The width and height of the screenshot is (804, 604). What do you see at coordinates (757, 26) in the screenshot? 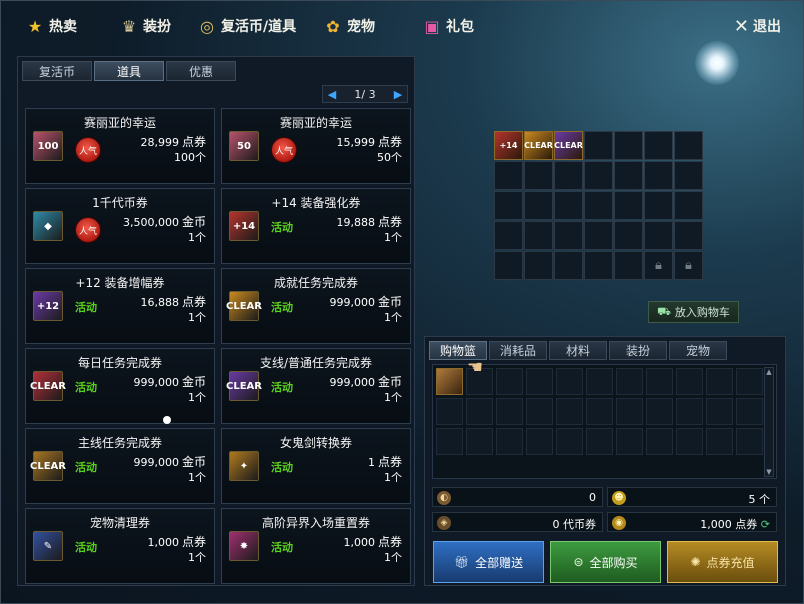
I see `exit-button: ✕ 退出` at bounding box center [757, 26].